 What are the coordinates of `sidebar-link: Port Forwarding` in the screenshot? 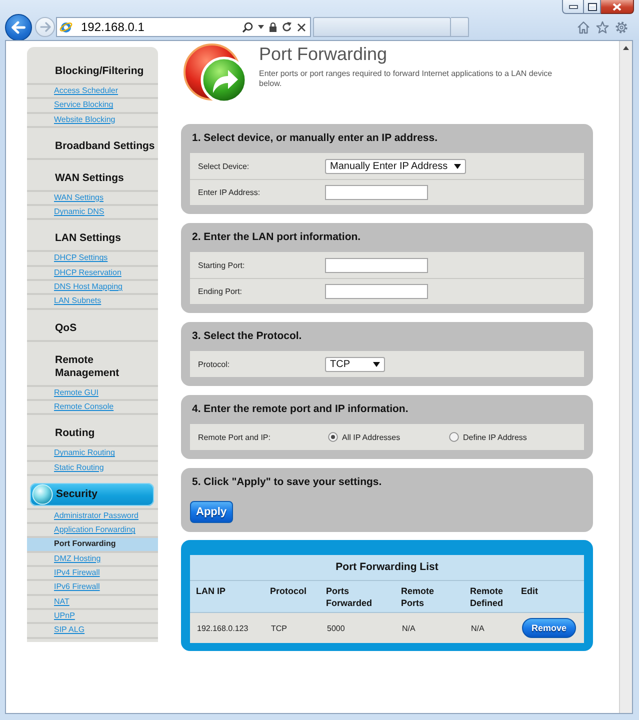 It's located at (92, 544).